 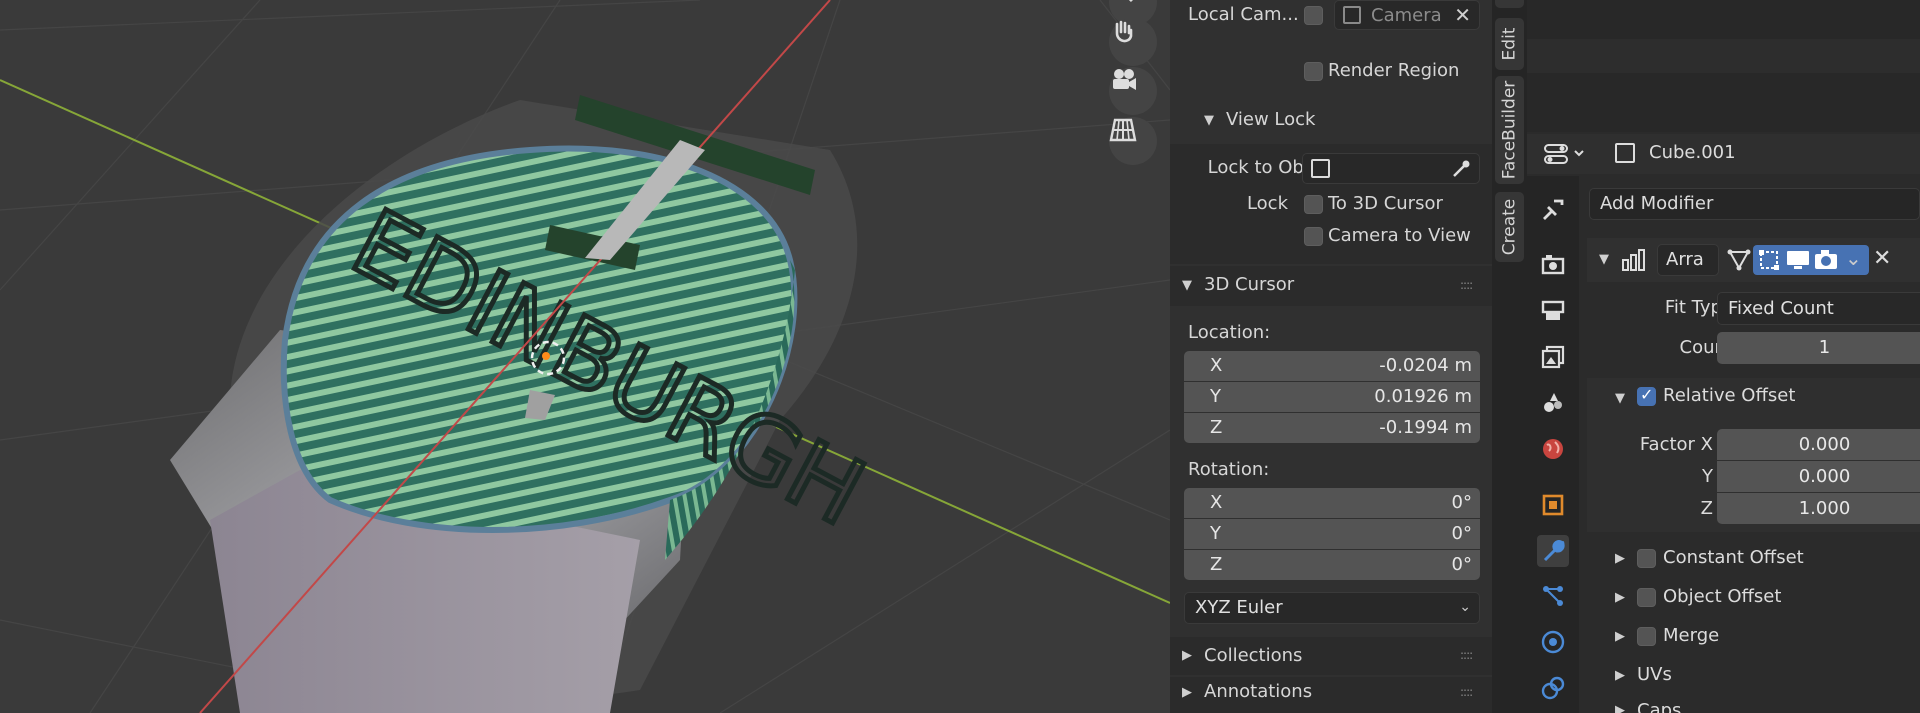 I want to click on uvs-label: UVs, so click(x=1654, y=674).